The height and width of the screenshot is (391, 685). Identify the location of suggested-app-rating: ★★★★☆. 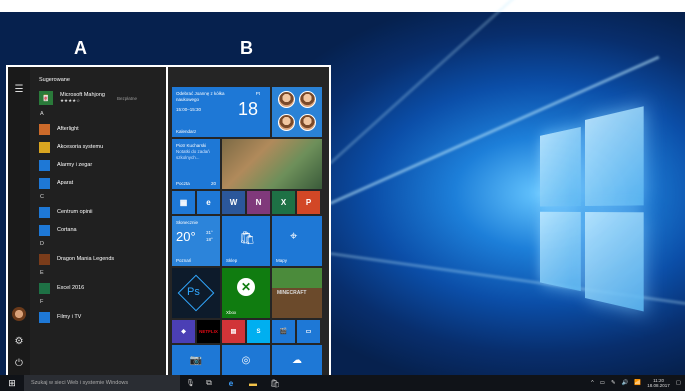
(70, 100).